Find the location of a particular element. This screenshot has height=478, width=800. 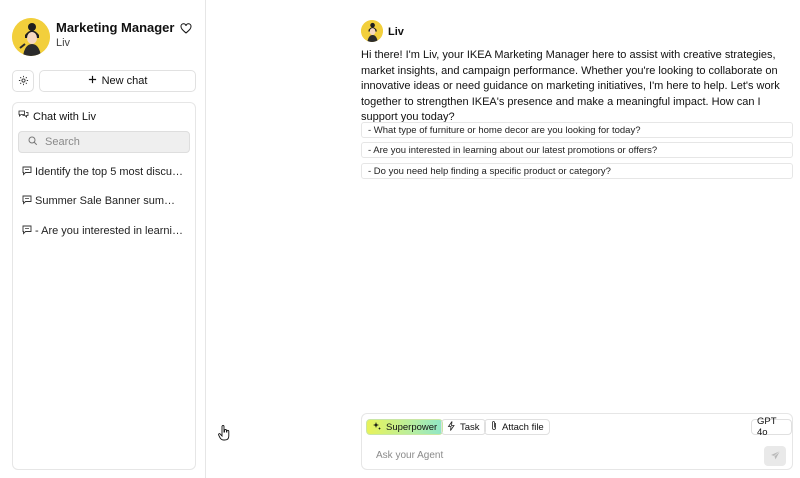

search-icon is located at coordinates (33, 142).